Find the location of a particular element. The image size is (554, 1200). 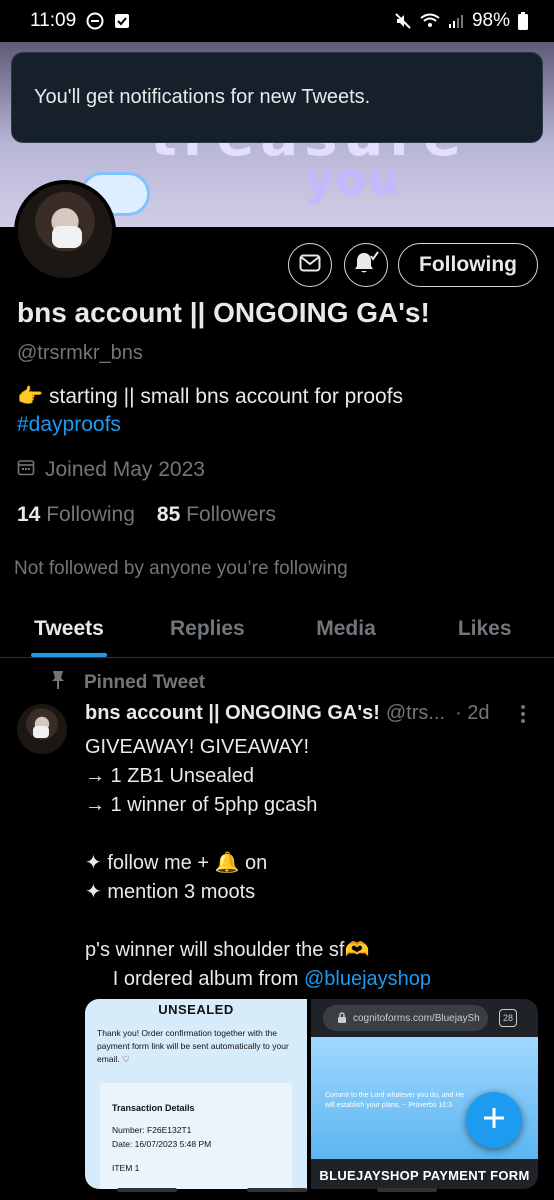

lock-icon is located at coordinates (342, 1017).